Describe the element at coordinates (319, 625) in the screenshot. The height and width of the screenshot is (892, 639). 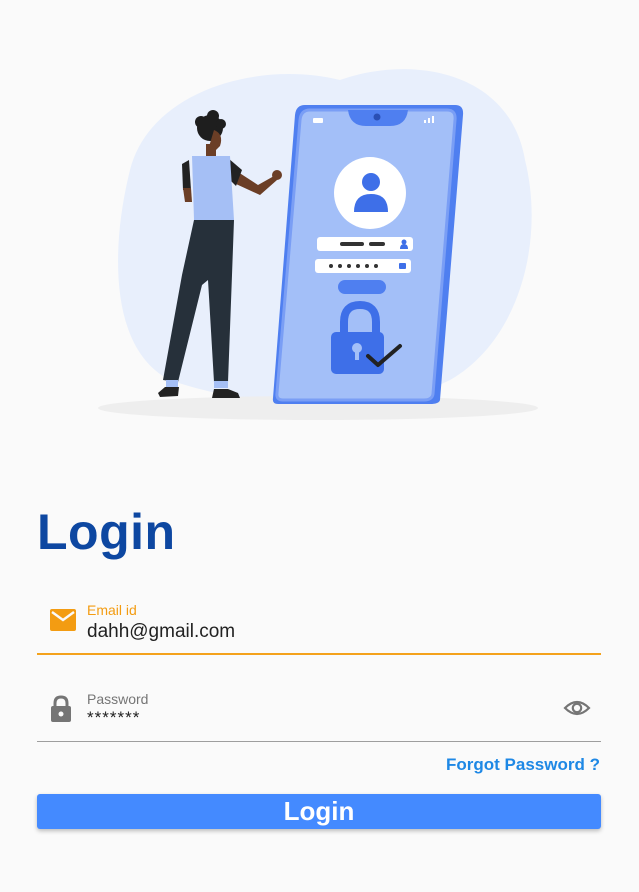
I see `email-field: Email id dahh@gmail.com` at that location.